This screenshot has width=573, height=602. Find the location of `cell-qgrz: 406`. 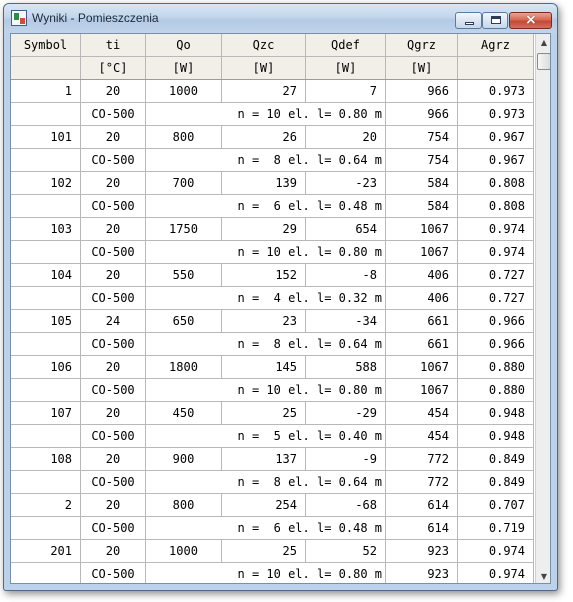

cell-qgrz: 406 is located at coordinates (422, 298).